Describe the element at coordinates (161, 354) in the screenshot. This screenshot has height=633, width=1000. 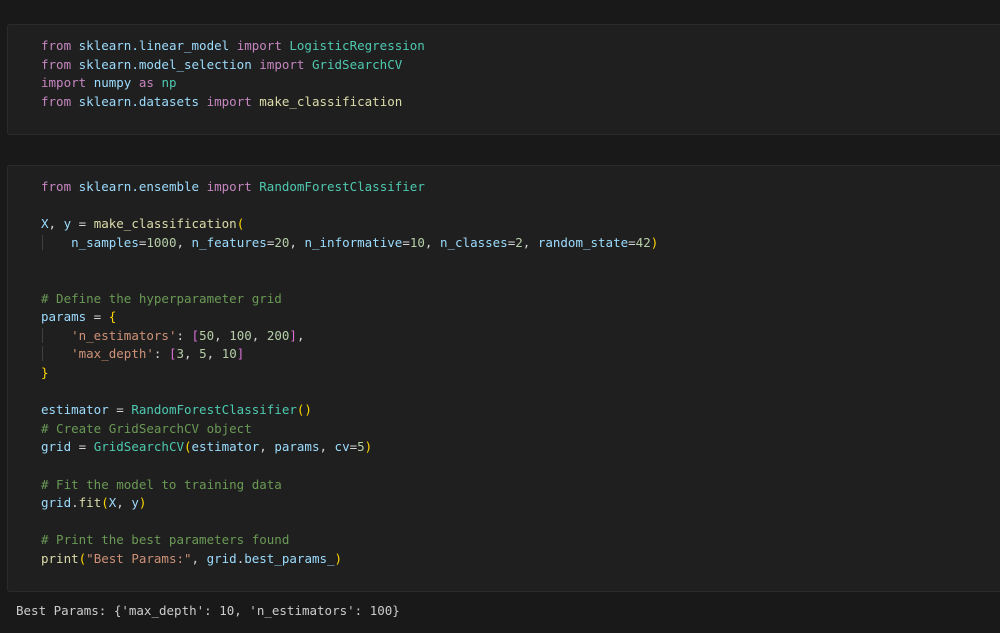
I see `code-token: :` at that location.